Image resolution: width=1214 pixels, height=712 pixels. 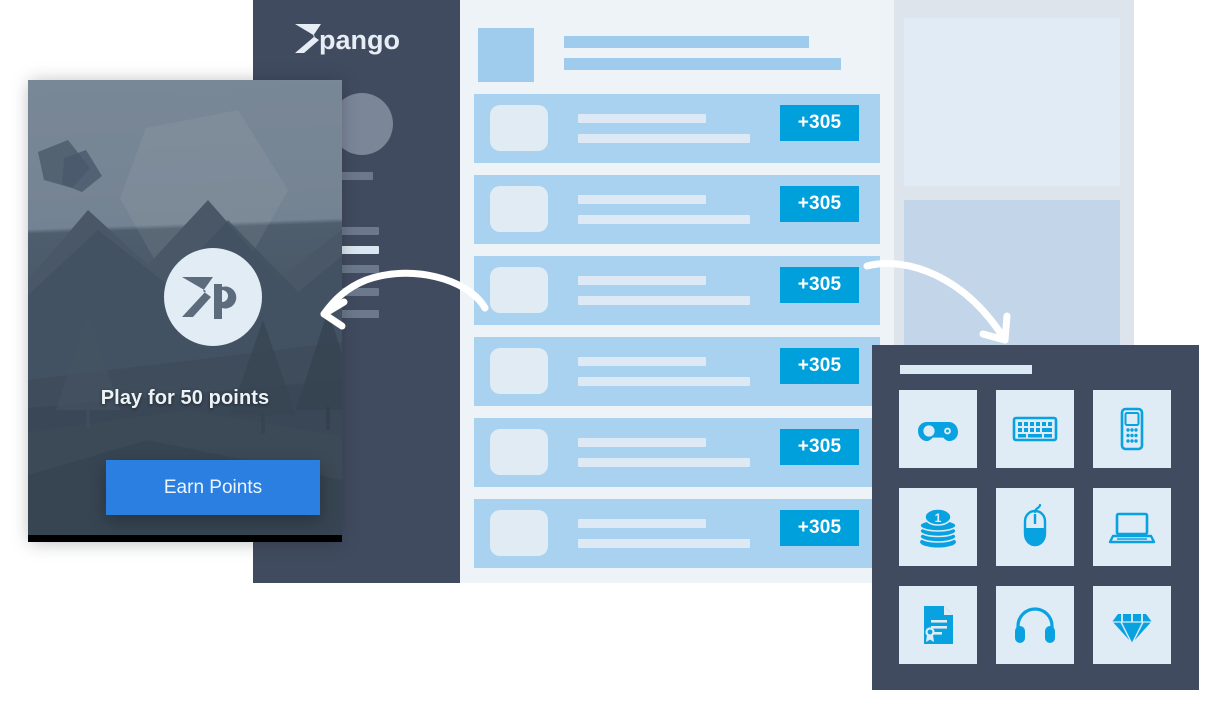 I want to click on reward-tile-jewellery, so click(x=1132, y=625).